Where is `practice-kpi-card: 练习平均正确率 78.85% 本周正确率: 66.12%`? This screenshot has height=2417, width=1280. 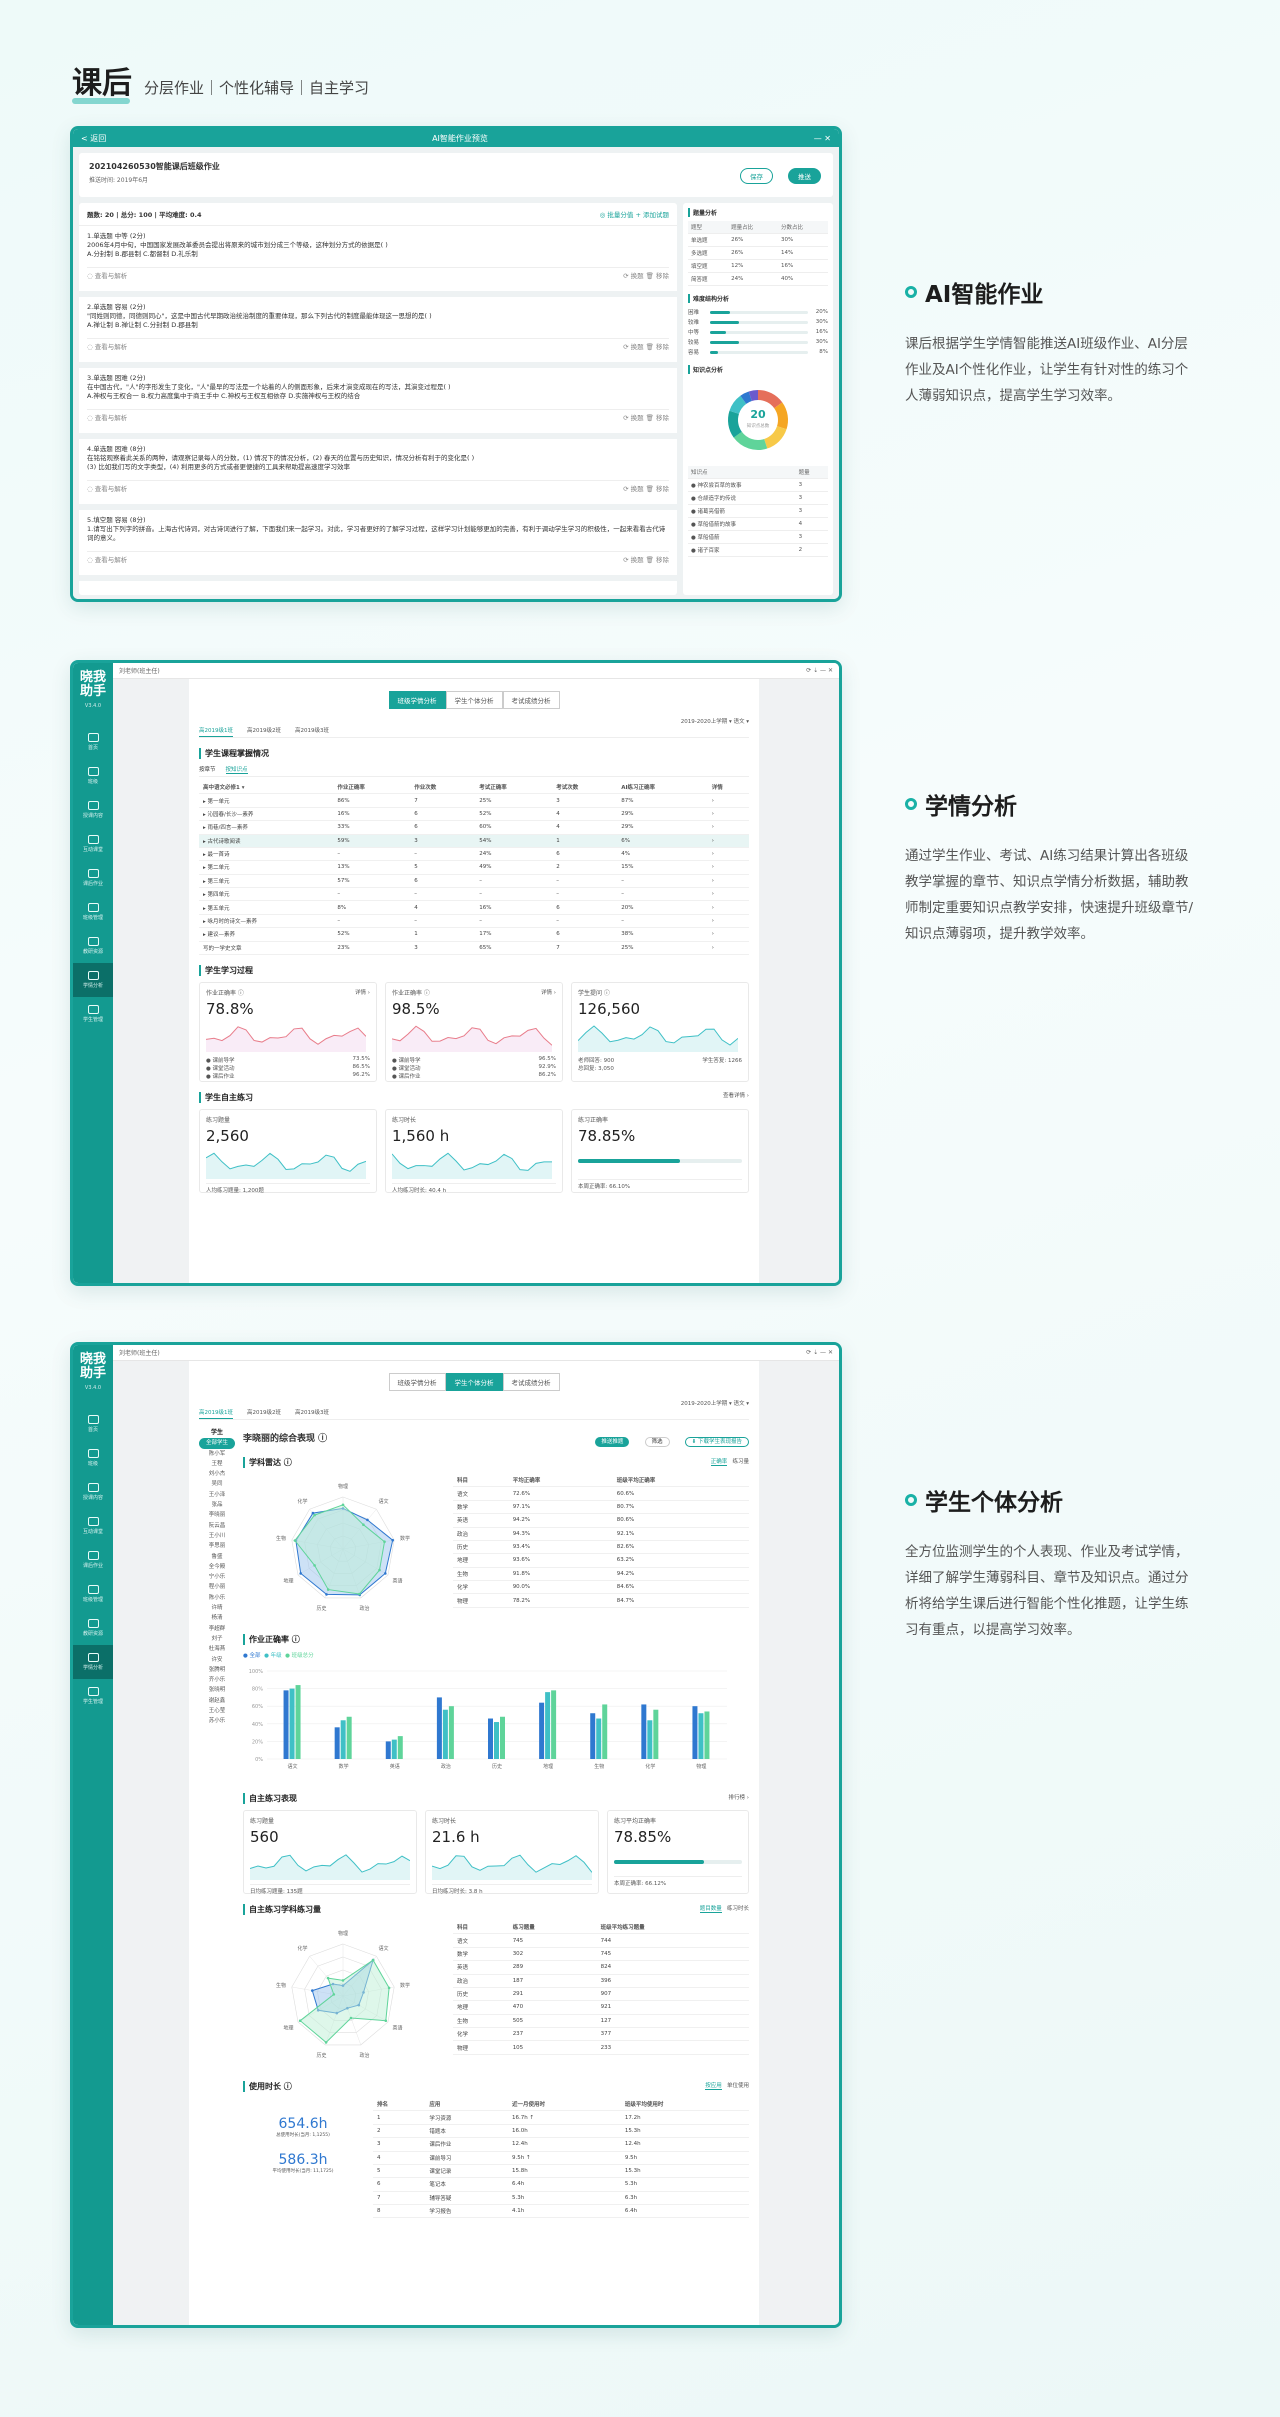 practice-kpi-card: 练习平均正确率 78.85% 本周正确率: 66.12% is located at coordinates (678, 1852).